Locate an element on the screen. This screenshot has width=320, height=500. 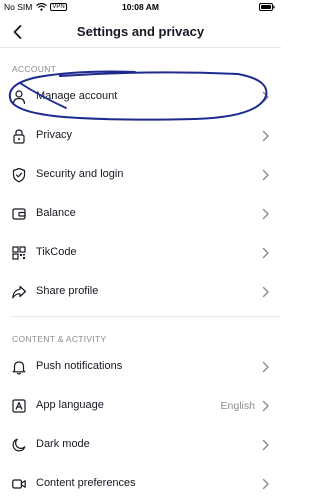
person-icon is located at coordinates (19, 97).